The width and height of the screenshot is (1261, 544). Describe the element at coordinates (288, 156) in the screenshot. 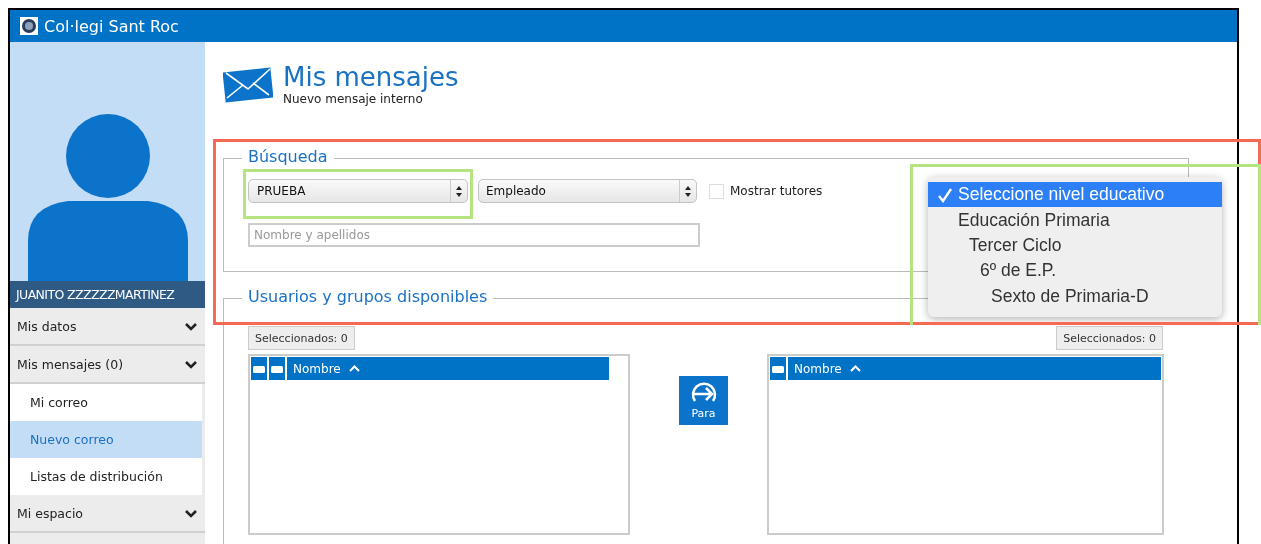

I see `section-legend: Búsqueda` at that location.